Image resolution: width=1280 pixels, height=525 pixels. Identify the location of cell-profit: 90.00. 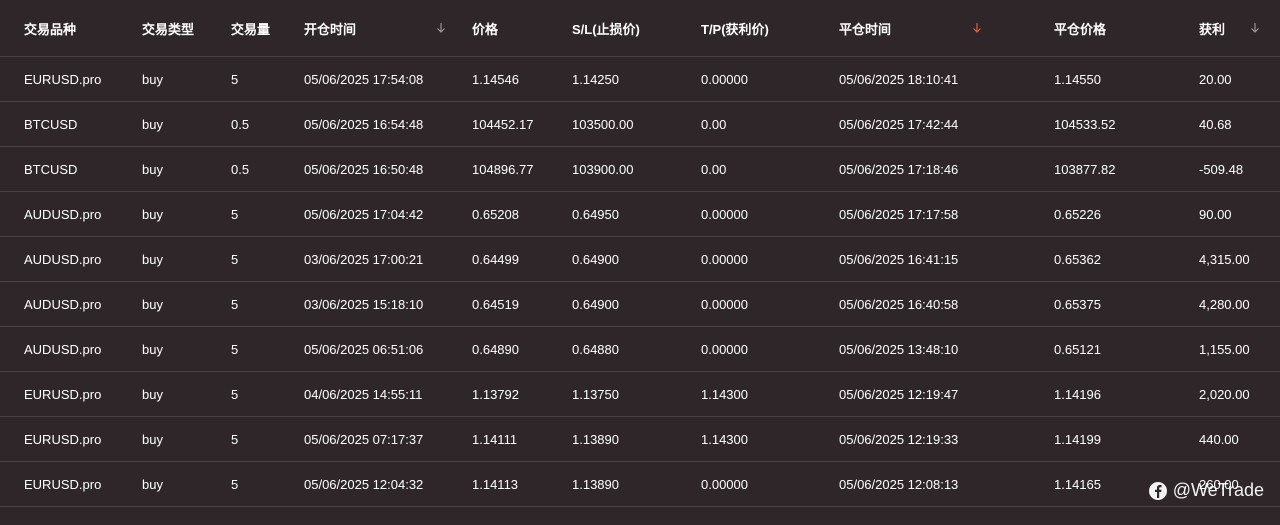
(1215, 214).